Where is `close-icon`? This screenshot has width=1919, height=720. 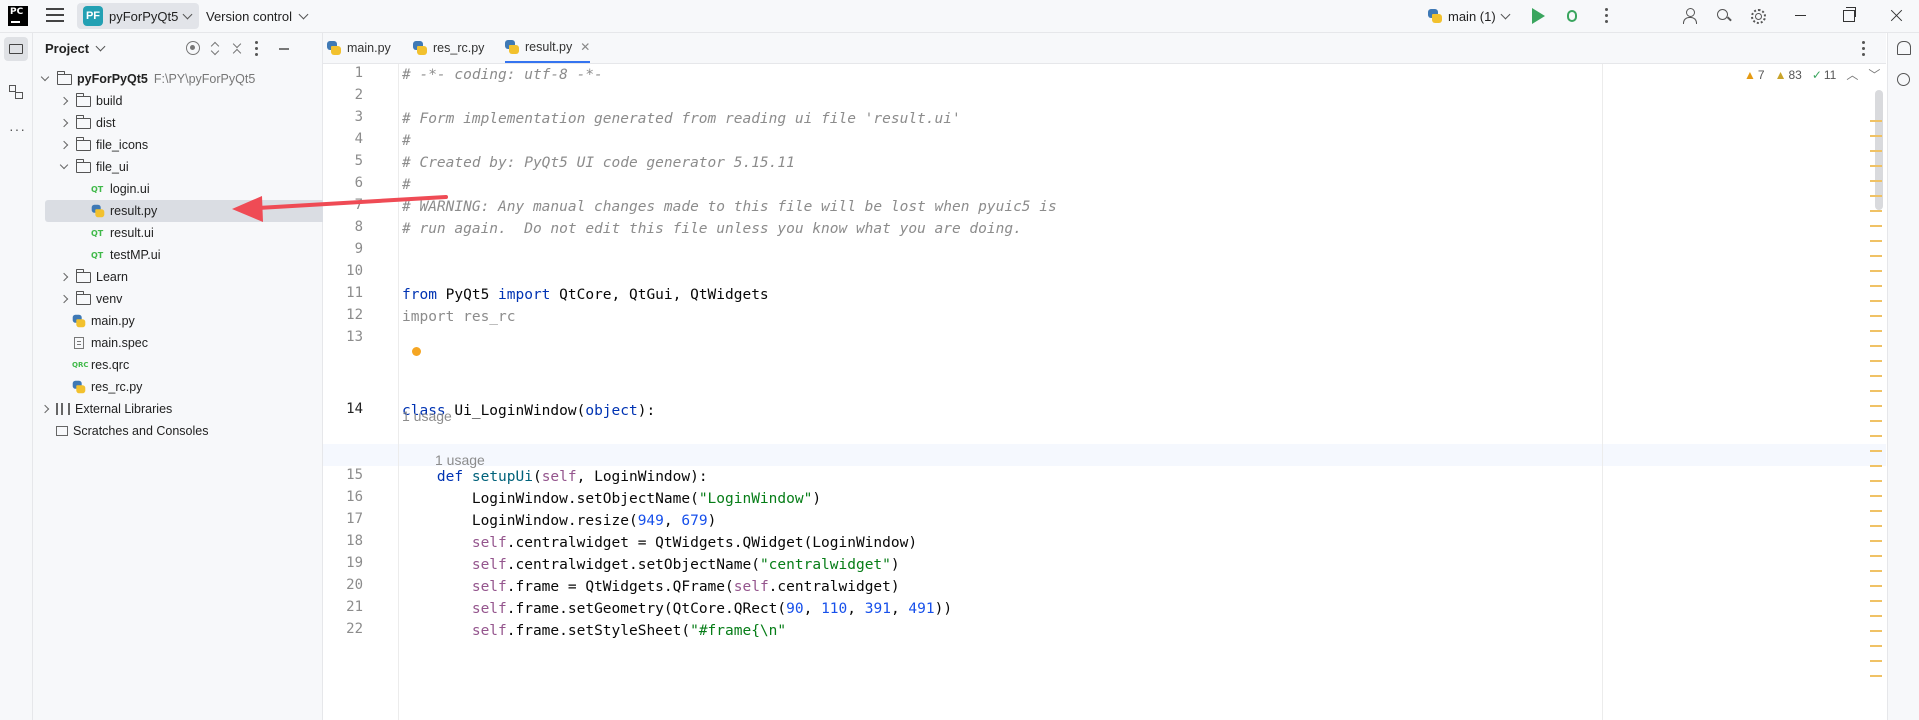 close-icon is located at coordinates (1897, 15).